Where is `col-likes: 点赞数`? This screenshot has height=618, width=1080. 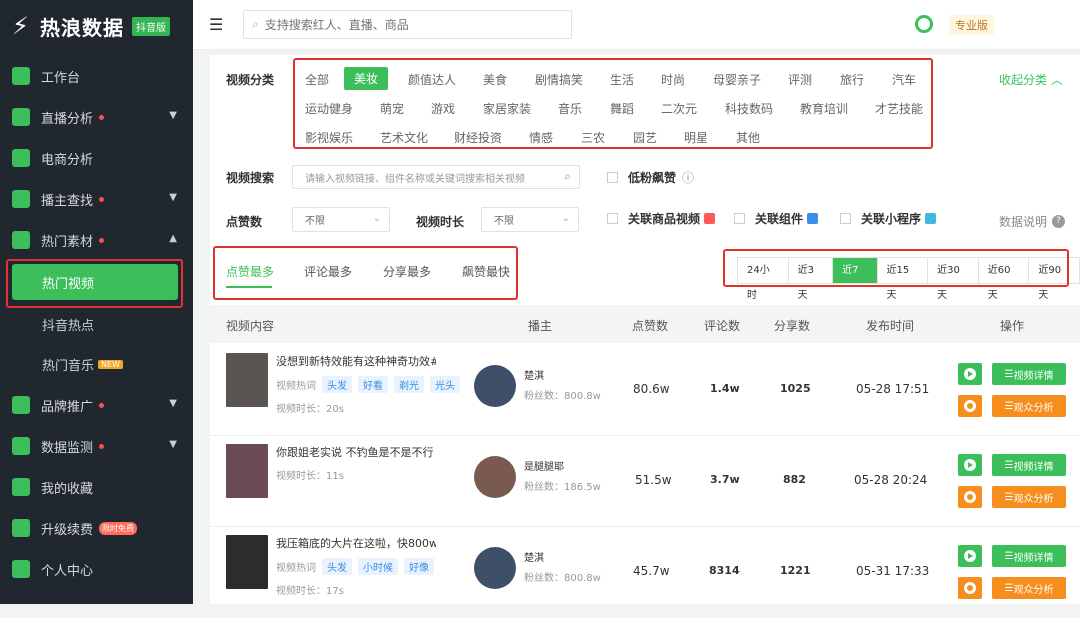 col-likes: 点赞数 is located at coordinates (650, 325).